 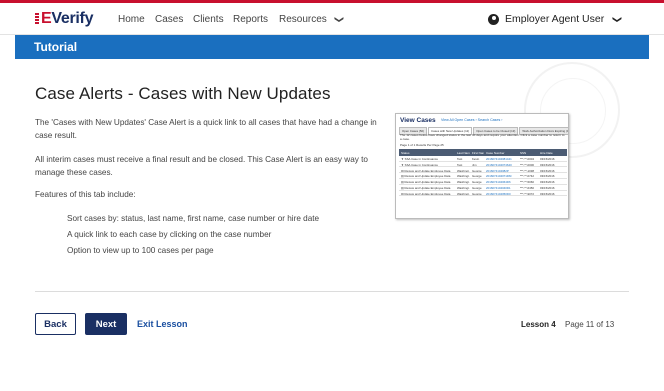 I want to click on page-title: Case Alerts - Cases with New Updates, so click(x=183, y=93).